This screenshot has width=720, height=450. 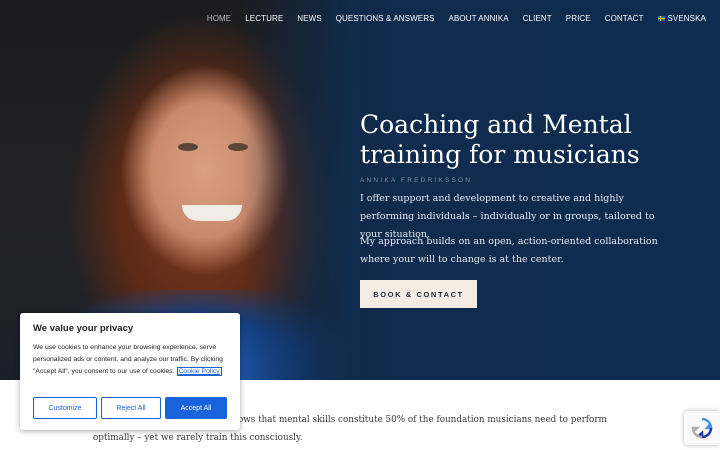 What do you see at coordinates (212, 213) in the screenshot?
I see `portrait-smile` at bounding box center [212, 213].